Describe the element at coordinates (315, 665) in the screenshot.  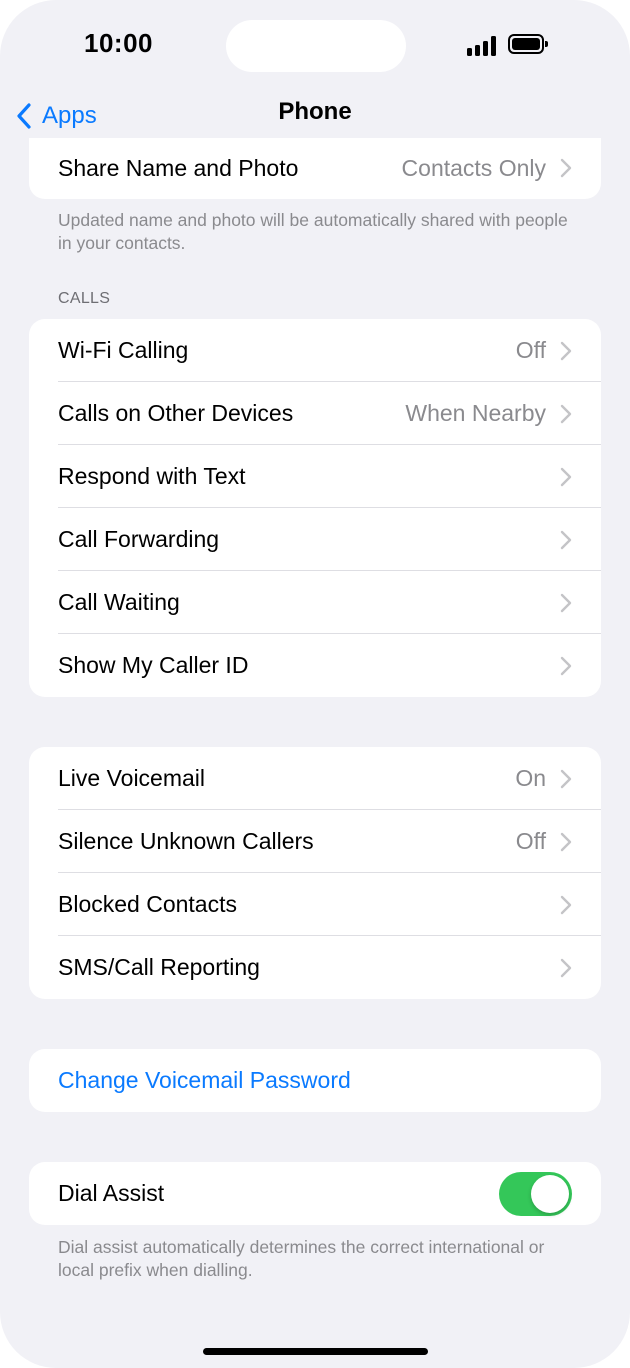
I see `show-caller-id-row: Show My Caller ID` at that location.